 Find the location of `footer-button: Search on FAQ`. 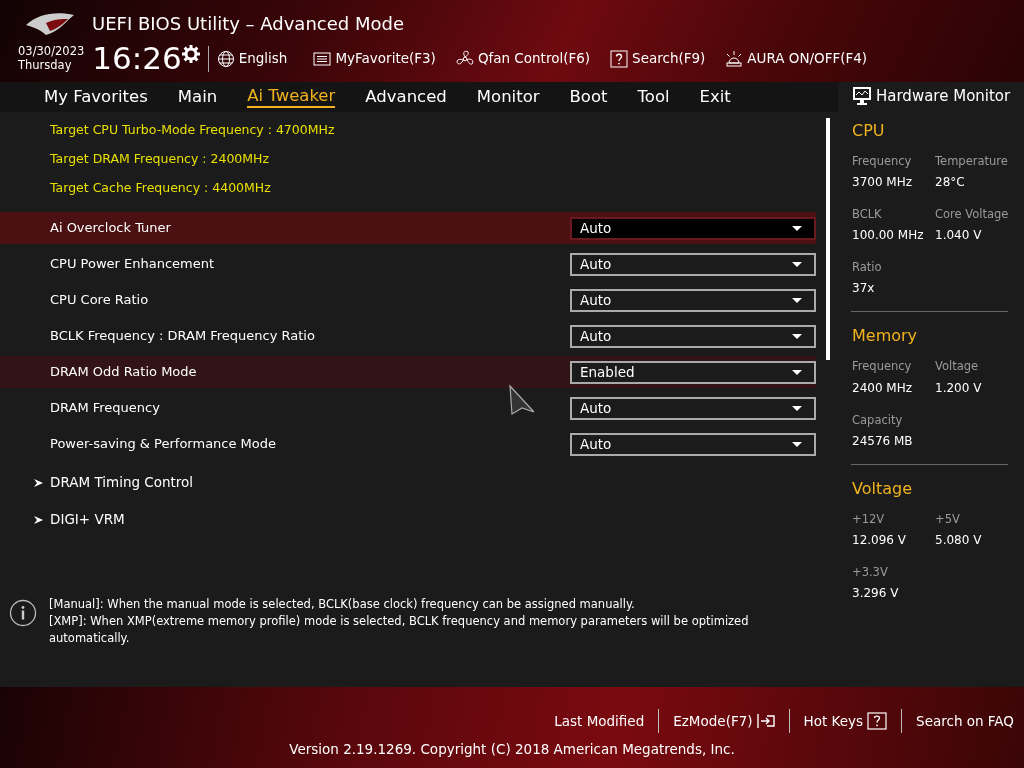

footer-button: Search on FAQ is located at coordinates (965, 721).